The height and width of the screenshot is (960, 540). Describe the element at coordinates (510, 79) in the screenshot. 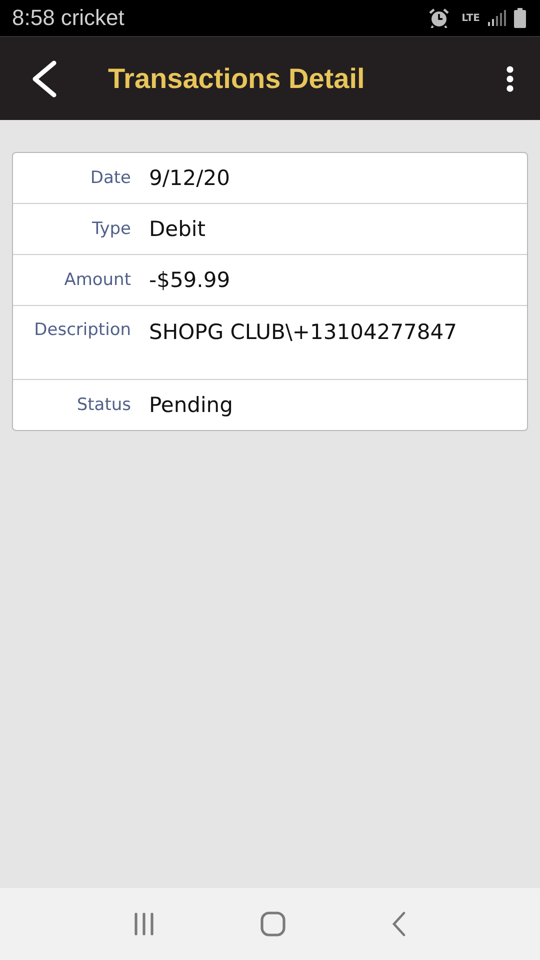

I see `more-menu-icon` at that location.